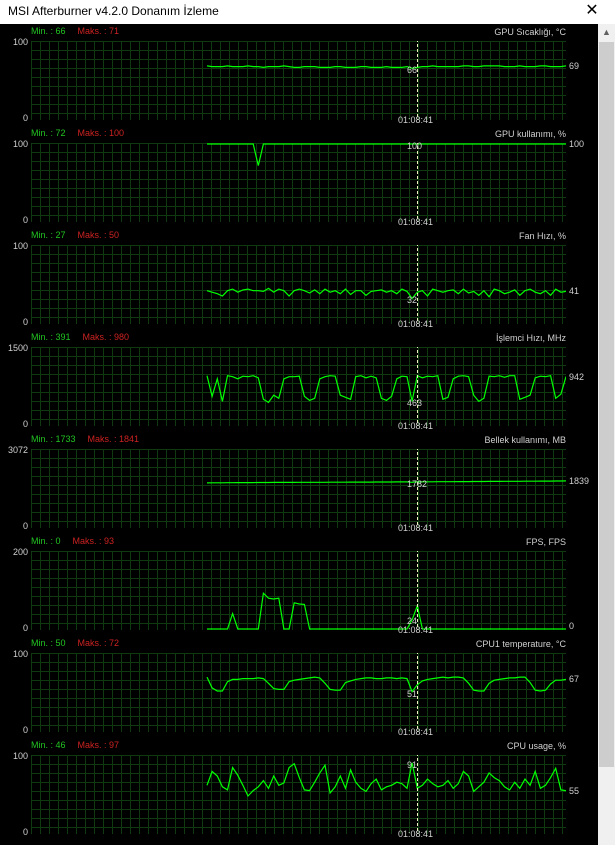 This screenshot has height=845, width=615. I want to click on y-axis-max-label: 3072, so click(17, 450).